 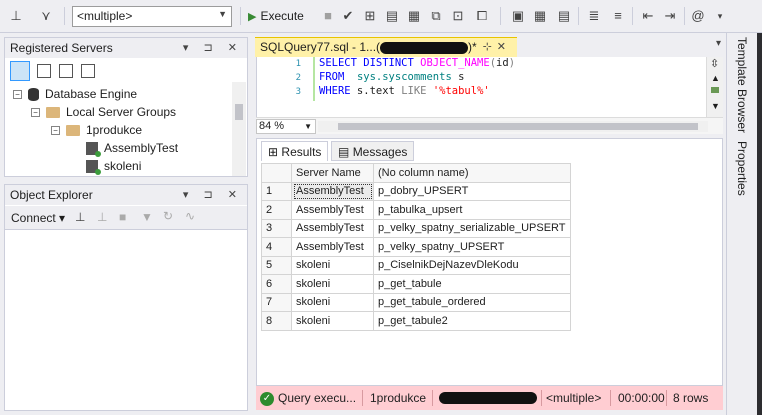 I want to click on database-select: <multiple> ▼, so click(x=152, y=16).